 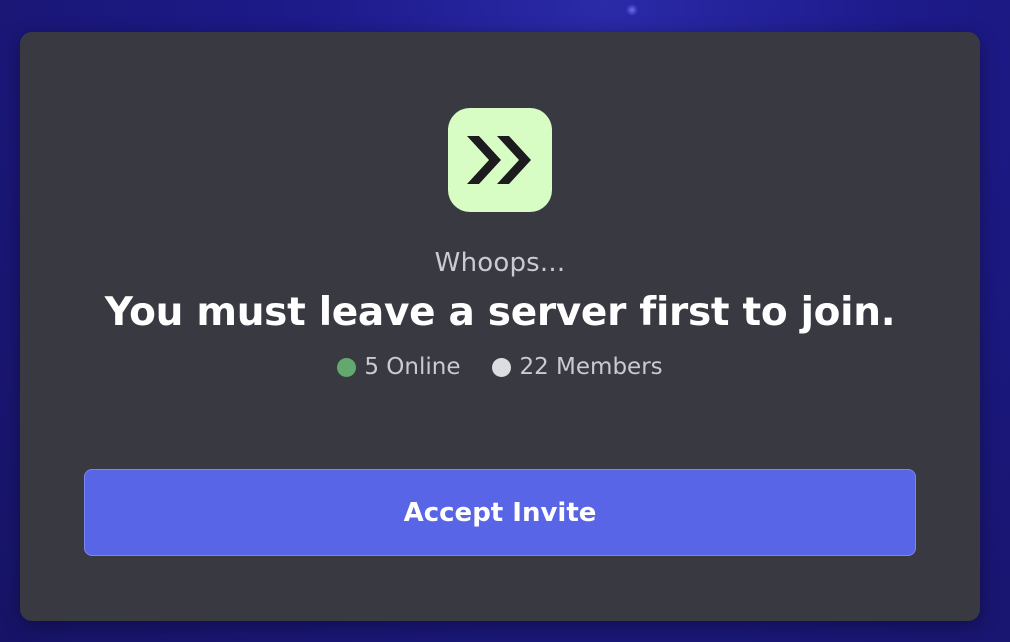 What do you see at coordinates (500, 312) in the screenshot?
I see `invite-title: You must leave a server first to join.` at bounding box center [500, 312].